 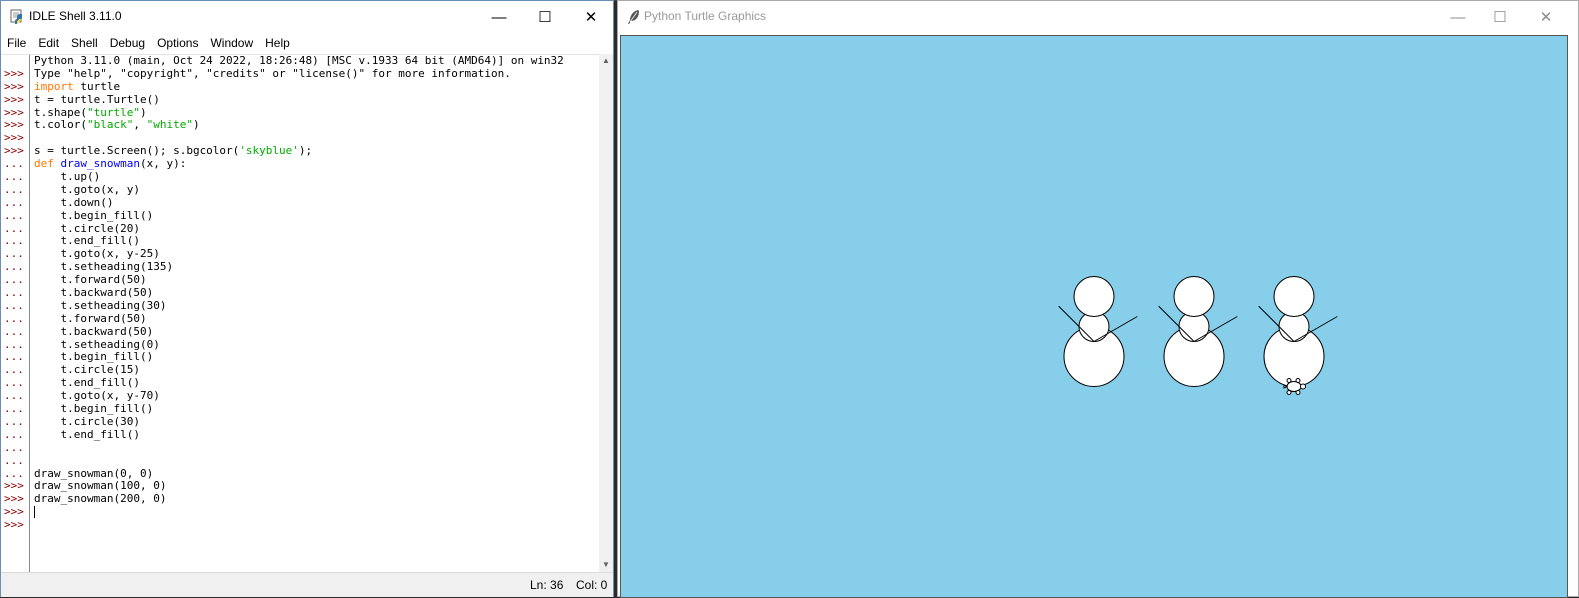 What do you see at coordinates (269, 151) in the screenshot?
I see `code-token: 'skyblue'` at bounding box center [269, 151].